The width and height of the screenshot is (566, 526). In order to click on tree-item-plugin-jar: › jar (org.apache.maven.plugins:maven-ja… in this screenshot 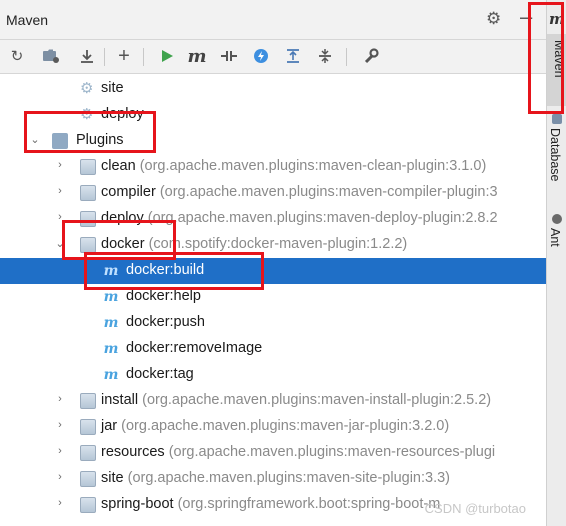, I will do `click(273, 427)`.